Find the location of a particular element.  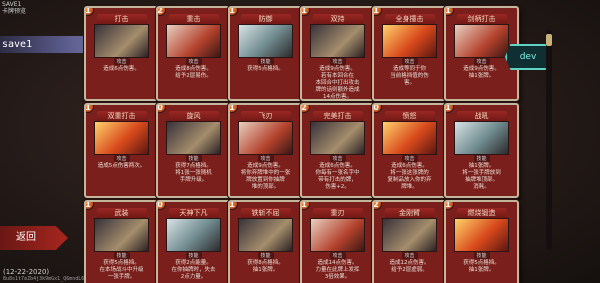

corner-info: SAVE1 卡牌预览 is located at coordinates (14, 8).